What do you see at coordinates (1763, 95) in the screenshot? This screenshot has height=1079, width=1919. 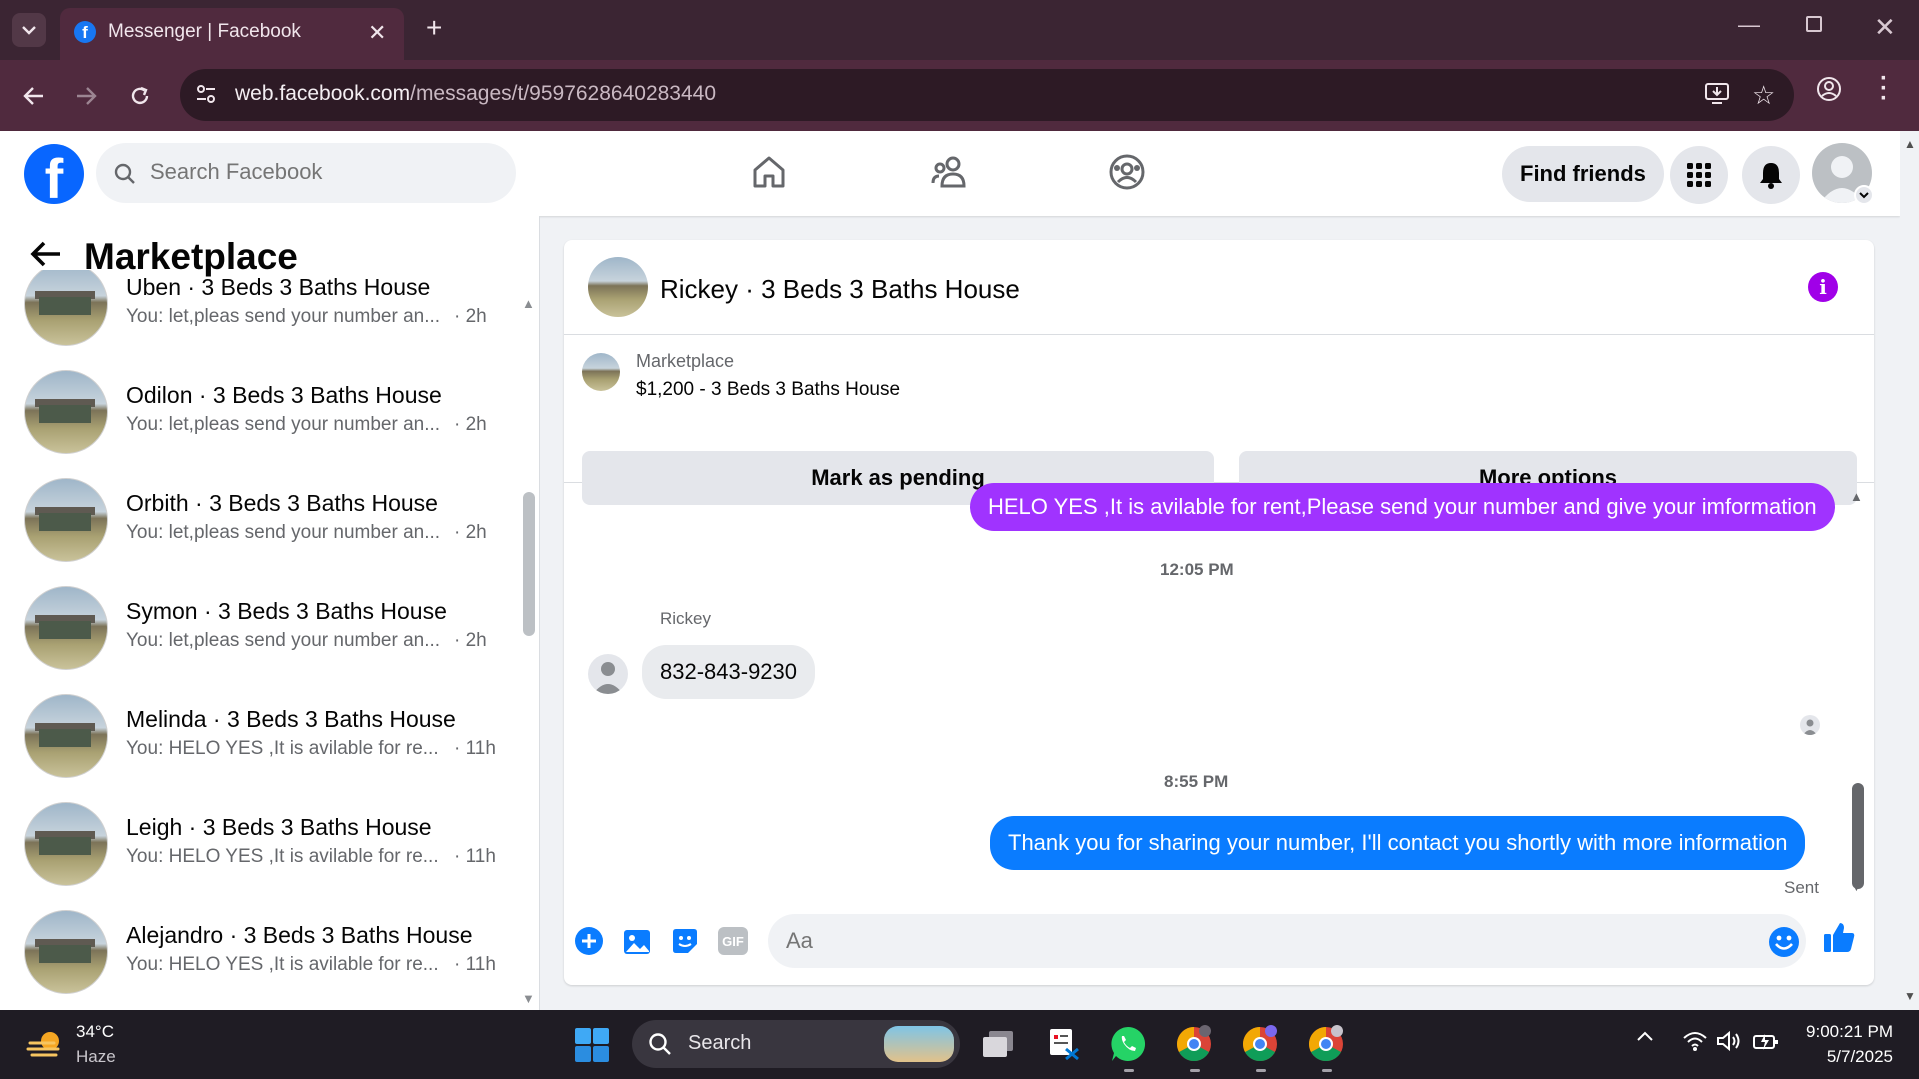 I see `bookmark-star-icon: ☆` at bounding box center [1763, 95].